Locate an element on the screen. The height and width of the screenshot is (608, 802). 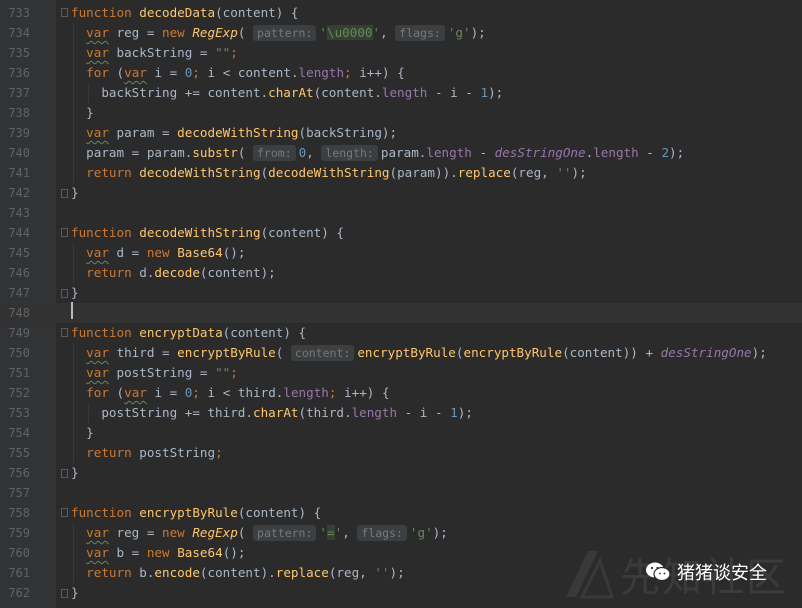
code-line-747: 747} is located at coordinates (401, 293).